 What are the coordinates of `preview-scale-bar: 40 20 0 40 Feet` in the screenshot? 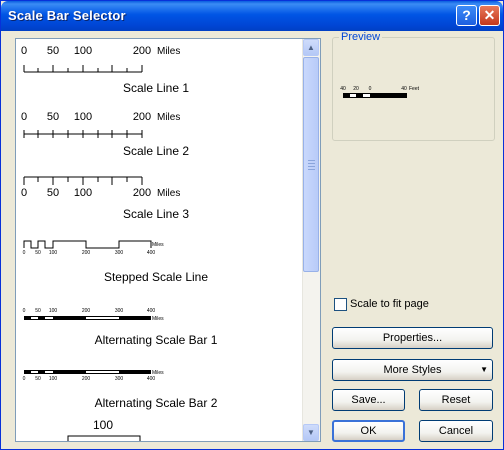 It's located at (380, 92).